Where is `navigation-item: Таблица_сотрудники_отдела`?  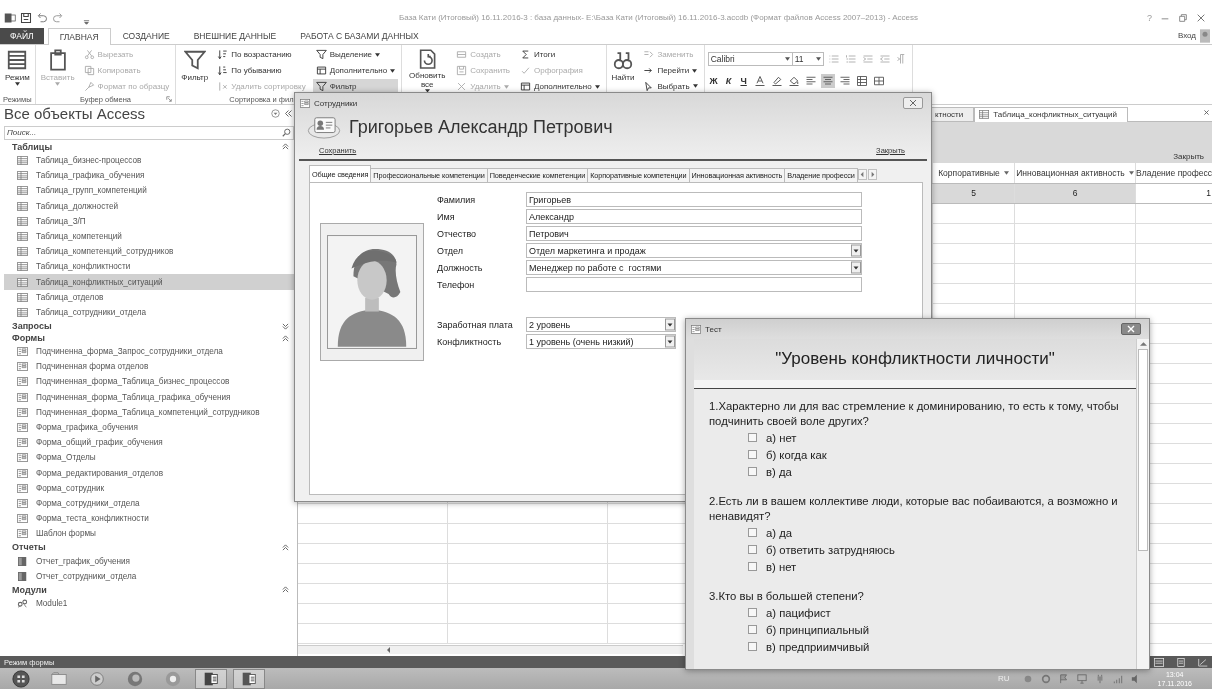 navigation-item: Таблица_сотрудники_отдела is located at coordinates (150, 312).